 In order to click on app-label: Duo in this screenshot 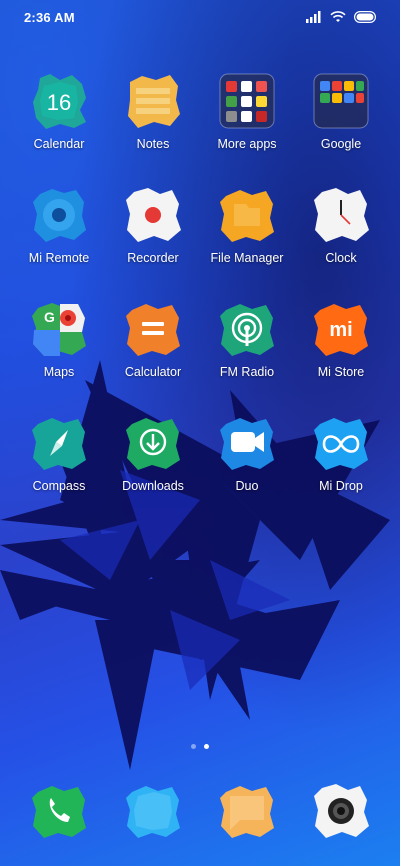, I will do `click(247, 486)`.